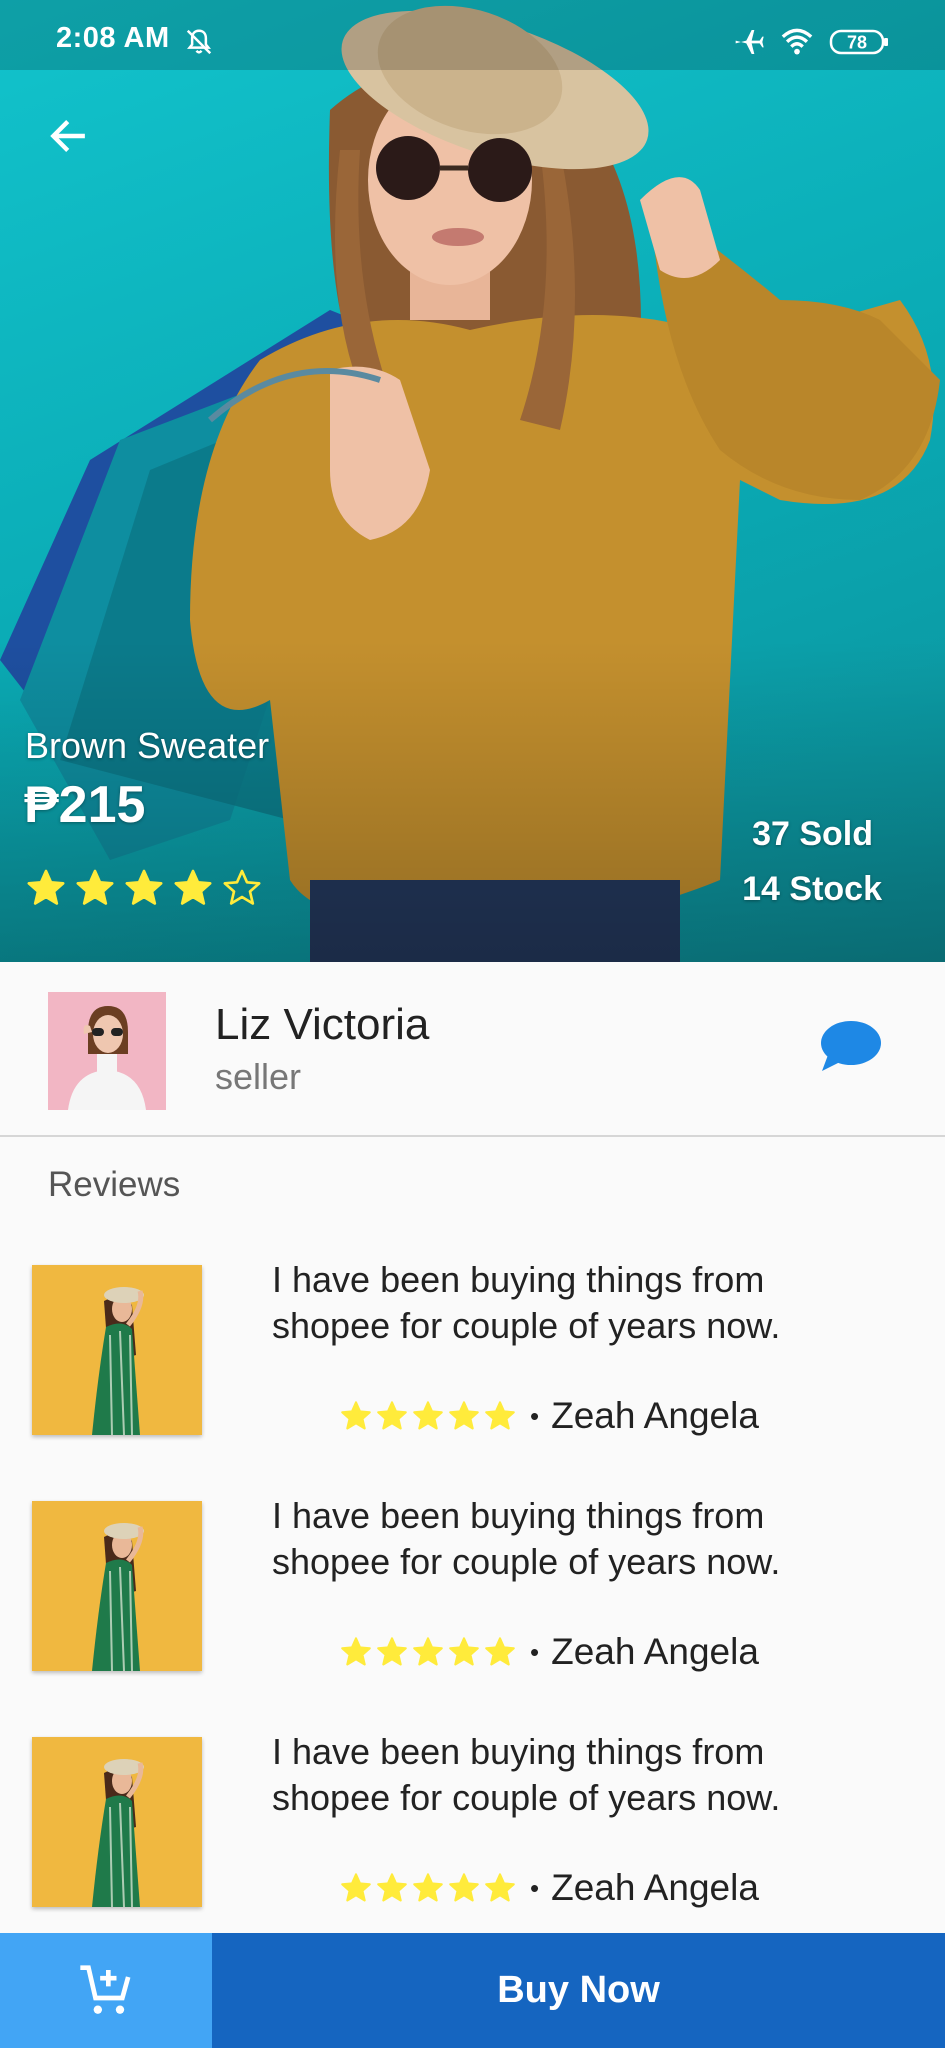 Image resolution: width=945 pixels, height=2048 pixels. Describe the element at coordinates (242, 887) in the screenshot. I see `star-outline-icon` at that location.